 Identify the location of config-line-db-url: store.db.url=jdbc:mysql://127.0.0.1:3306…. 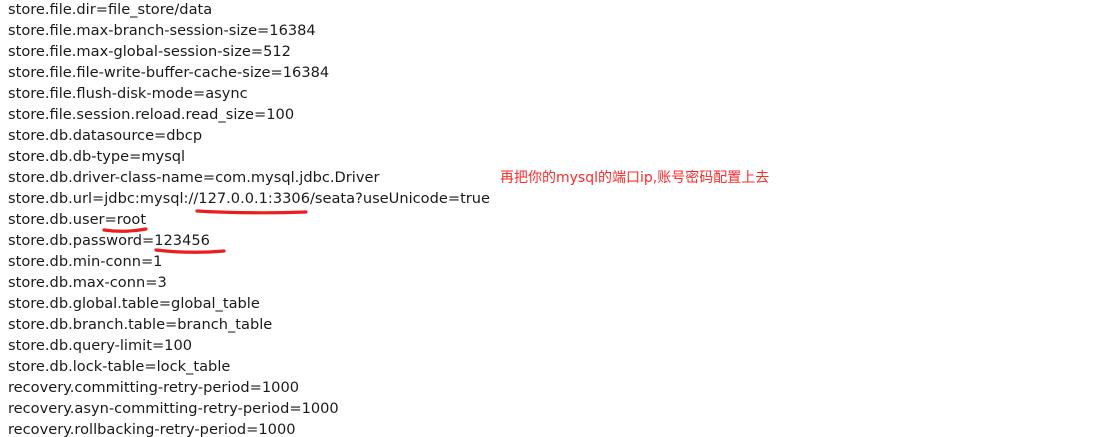
(249, 198).